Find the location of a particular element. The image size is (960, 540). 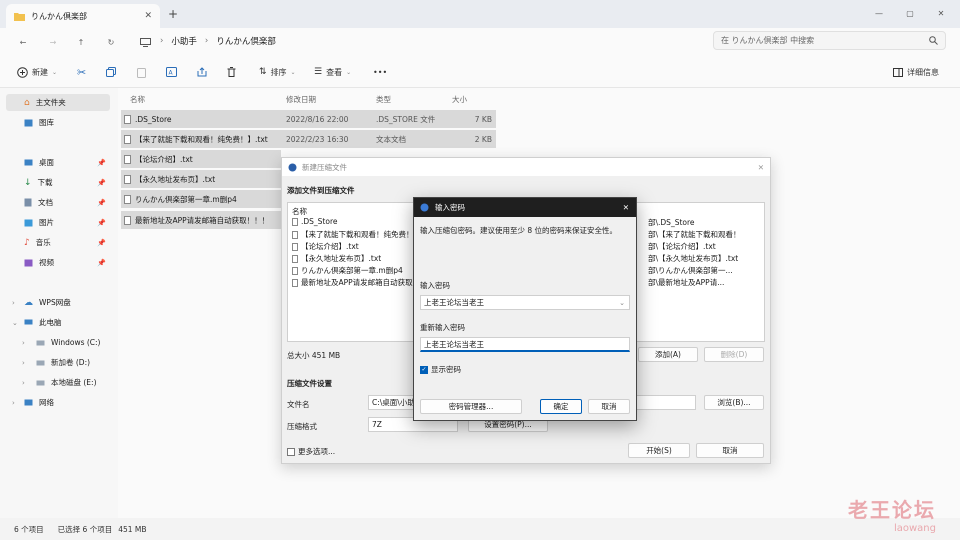

ok-button: 确定 is located at coordinates (561, 406).